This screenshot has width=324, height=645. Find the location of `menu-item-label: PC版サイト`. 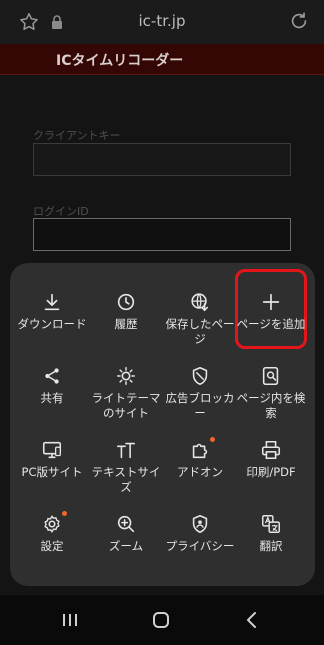

menu-item-label: PC版サイト is located at coordinates (52, 472).